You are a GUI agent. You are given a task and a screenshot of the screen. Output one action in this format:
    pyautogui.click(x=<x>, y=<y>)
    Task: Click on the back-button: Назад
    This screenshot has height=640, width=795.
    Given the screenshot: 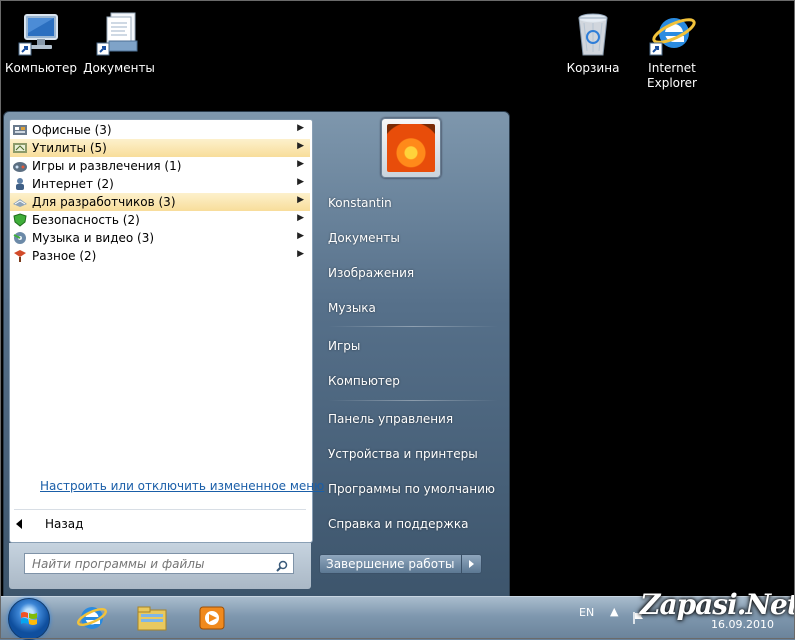 What is the action you would take?
    pyautogui.click(x=49, y=524)
    